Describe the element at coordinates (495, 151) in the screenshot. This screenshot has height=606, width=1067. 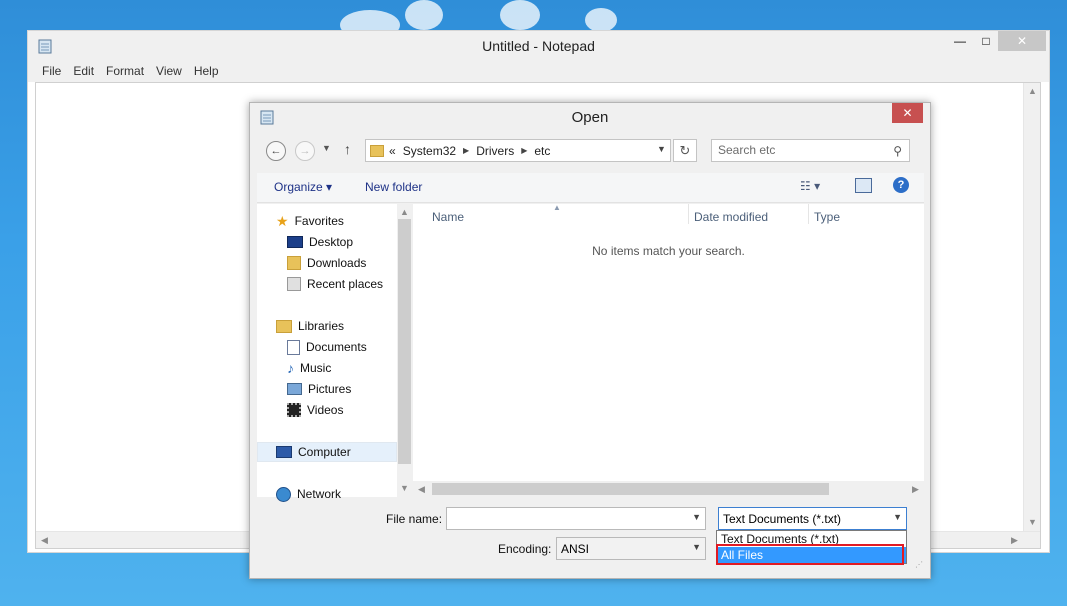
I see `address-segment-drivers: Drivers` at that location.